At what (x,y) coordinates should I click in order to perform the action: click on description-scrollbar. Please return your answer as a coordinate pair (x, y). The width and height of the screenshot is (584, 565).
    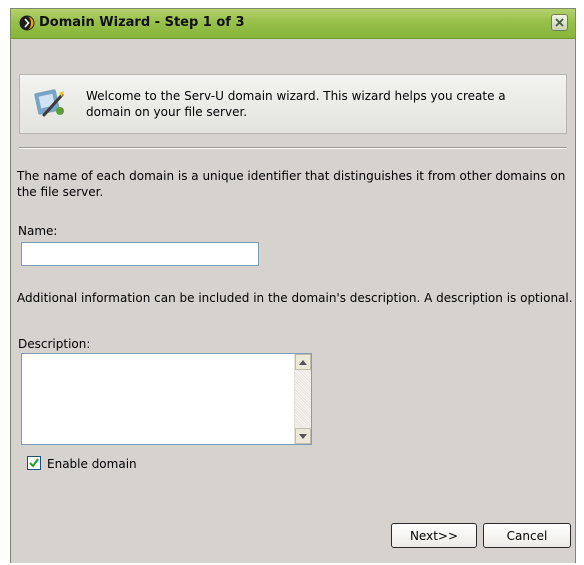
    Looking at the image, I should click on (302, 399).